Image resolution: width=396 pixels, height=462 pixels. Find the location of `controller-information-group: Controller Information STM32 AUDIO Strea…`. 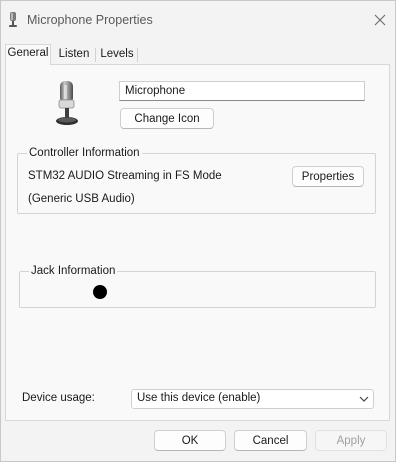

controller-information-group: Controller Information STM32 AUDIO Strea… is located at coordinates (196, 180).